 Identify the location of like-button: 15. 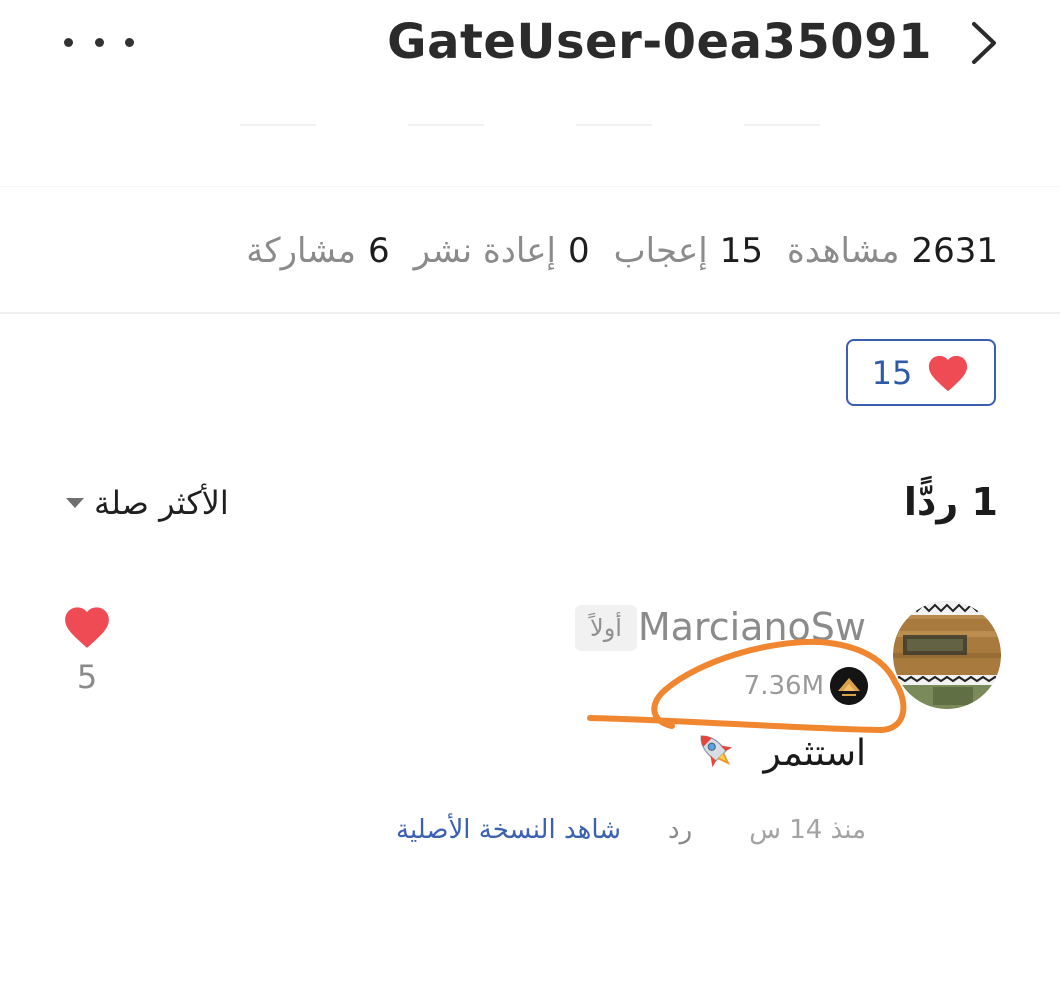
(921, 372).